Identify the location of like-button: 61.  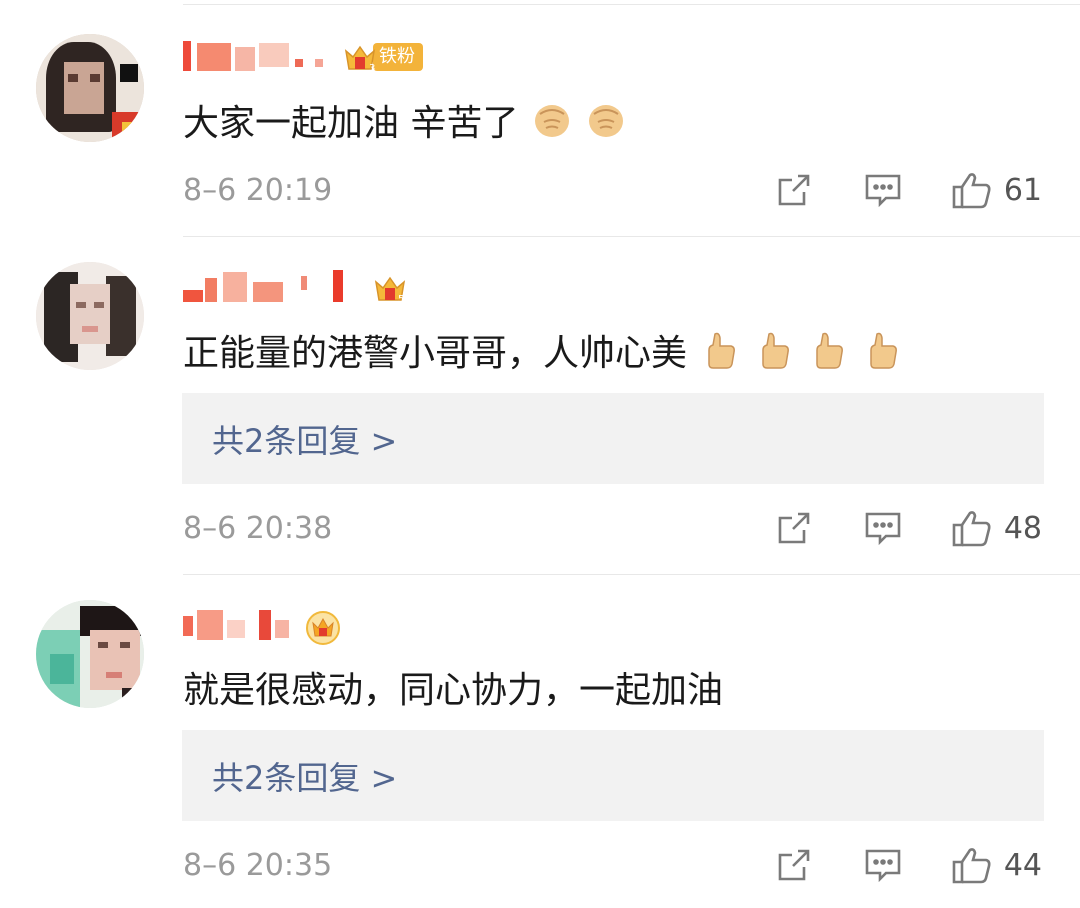
(997, 190).